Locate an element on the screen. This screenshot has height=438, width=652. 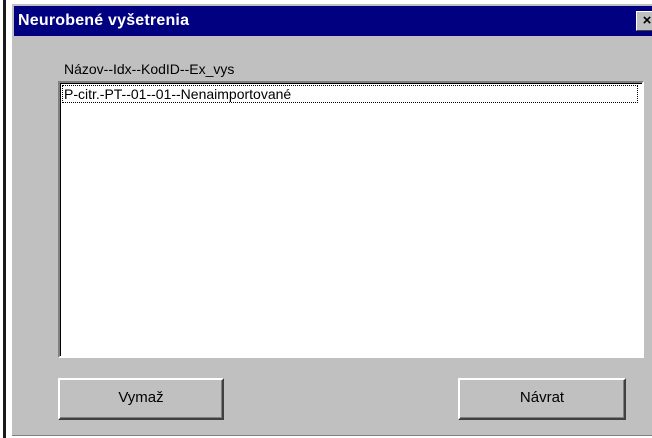
delete-button: Vymaž is located at coordinates (141, 399).